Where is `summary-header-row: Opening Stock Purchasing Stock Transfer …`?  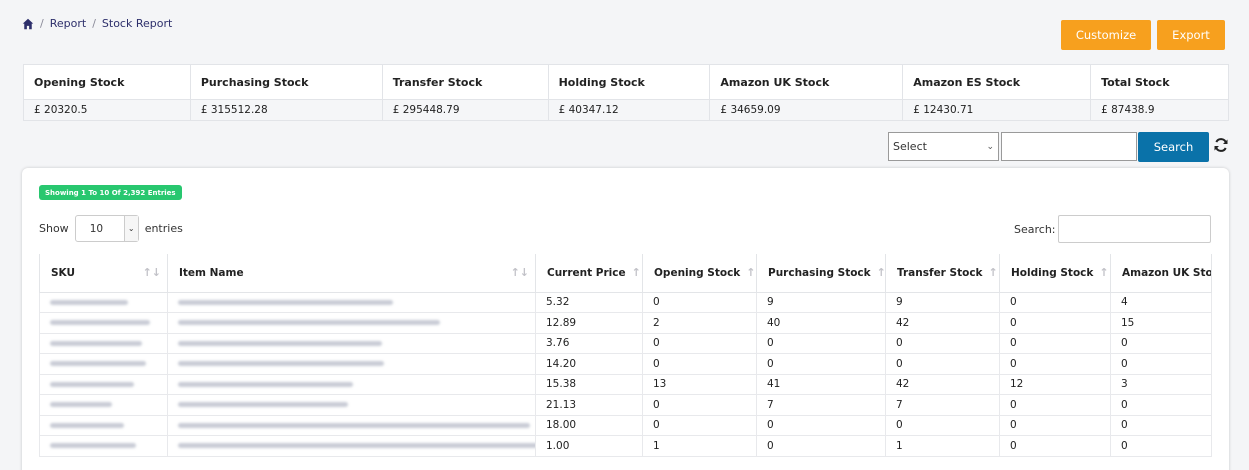
summary-header-row: Opening Stock Purchasing Stock Transfer … is located at coordinates (626, 82).